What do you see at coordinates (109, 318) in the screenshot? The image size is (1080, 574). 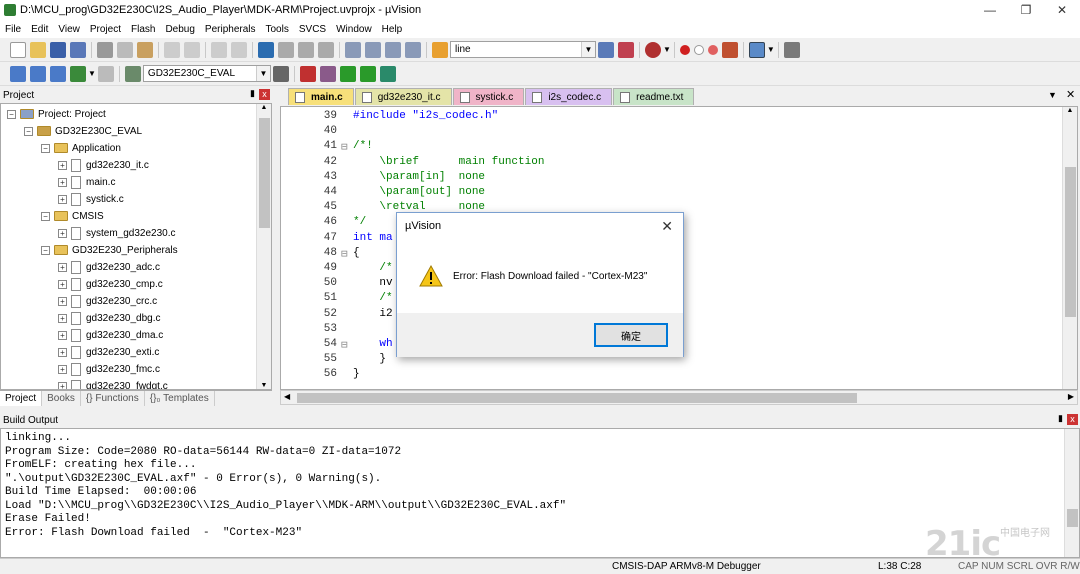 I see `tree-node: + gd32e230_dbg.c` at bounding box center [109, 318].